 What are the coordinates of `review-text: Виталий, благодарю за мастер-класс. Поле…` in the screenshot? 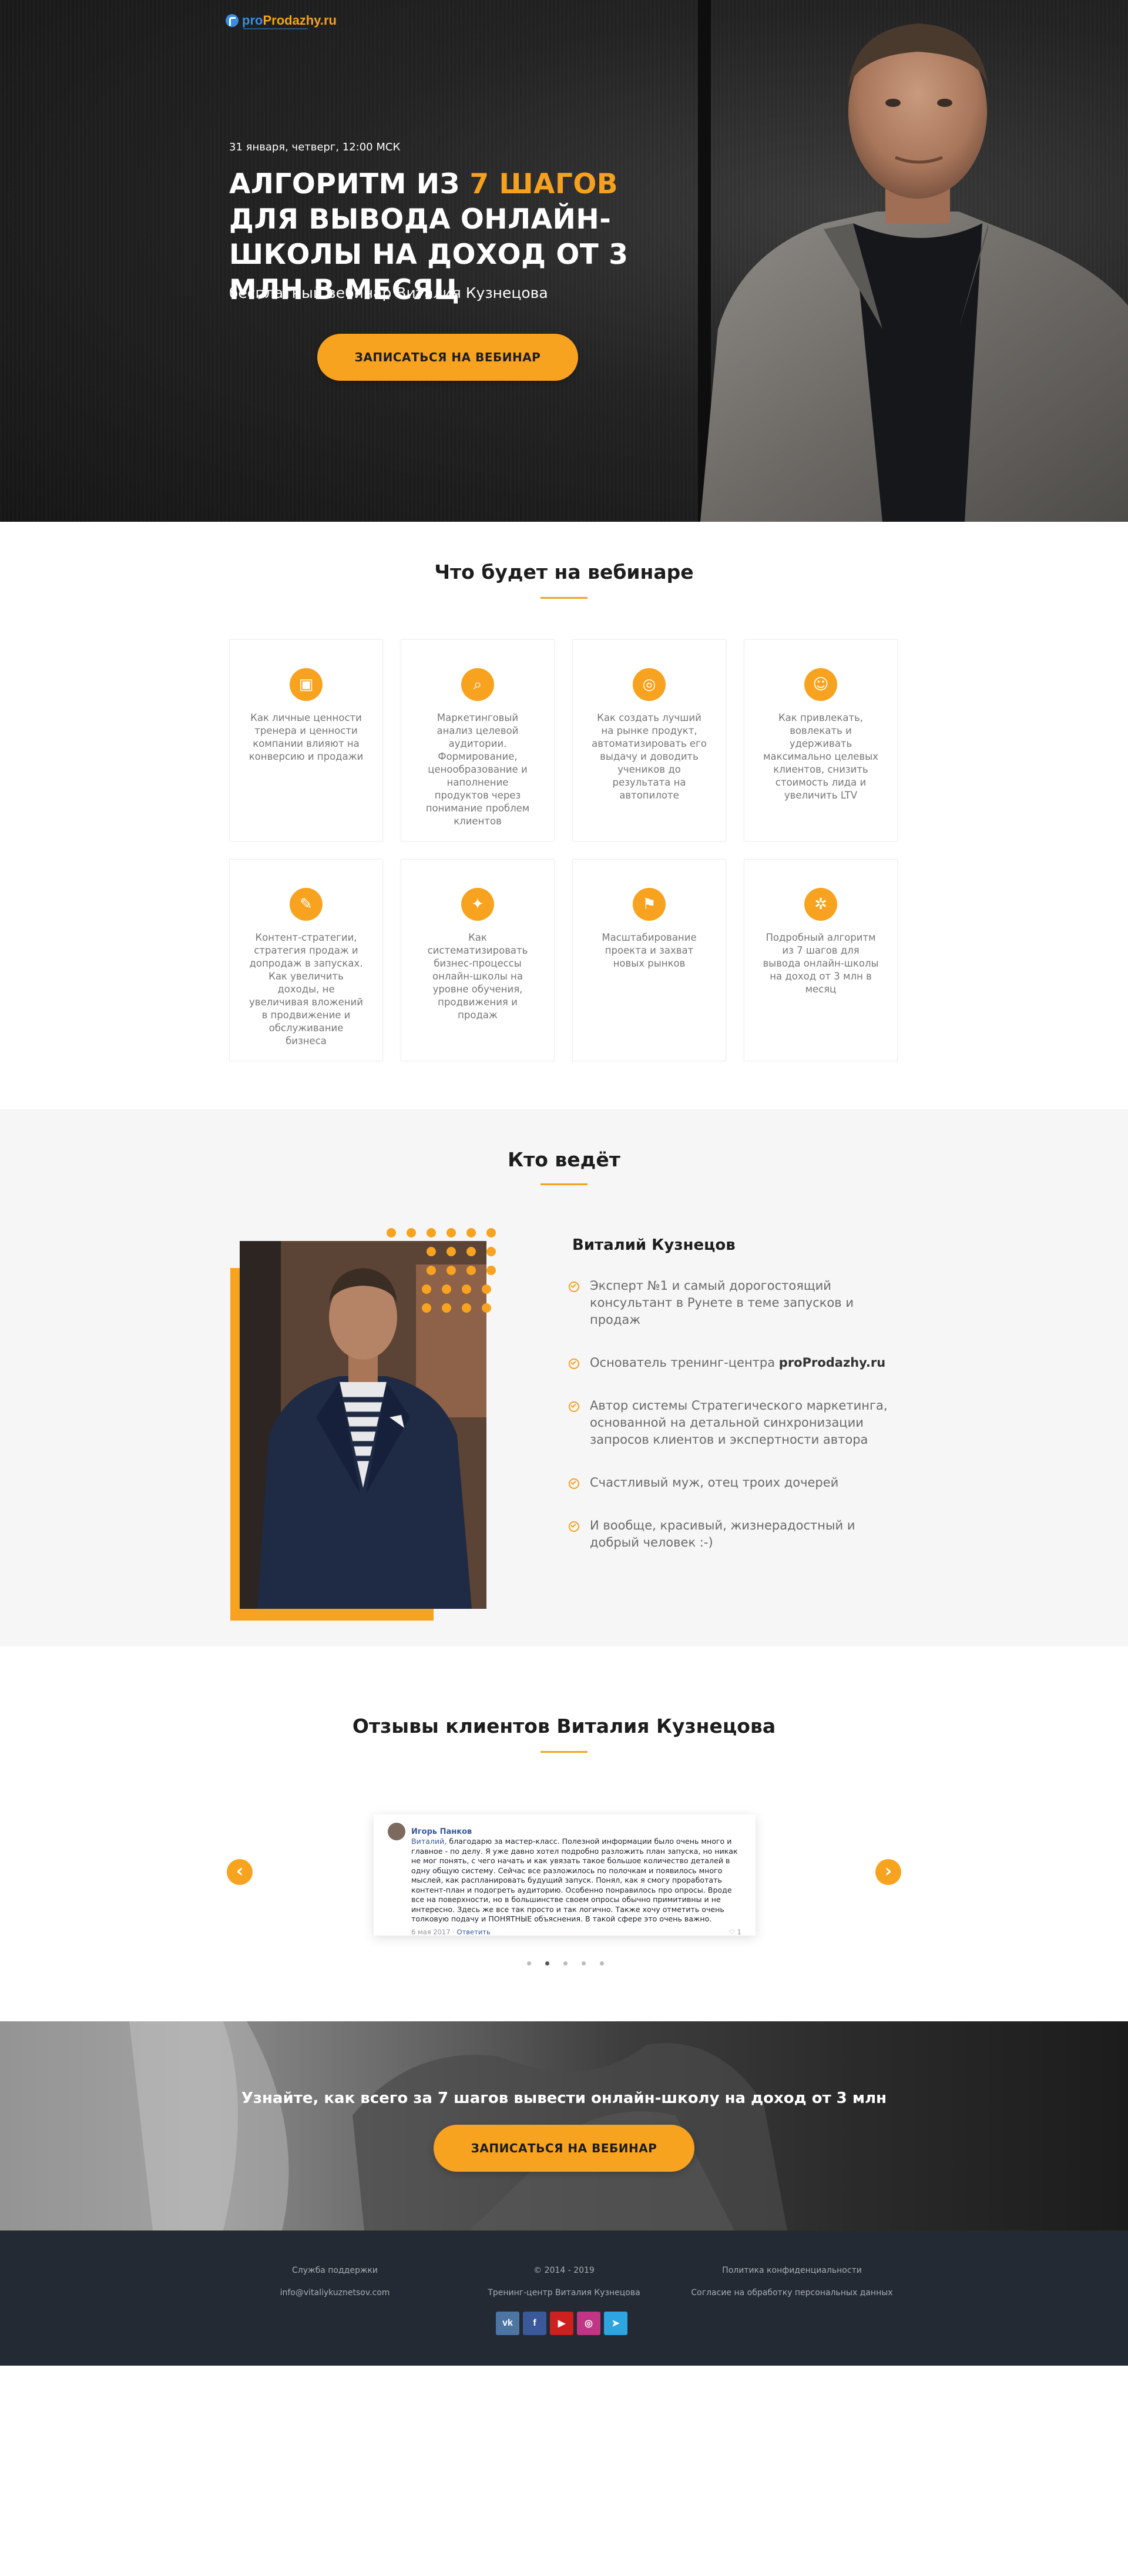 It's located at (576, 1880).